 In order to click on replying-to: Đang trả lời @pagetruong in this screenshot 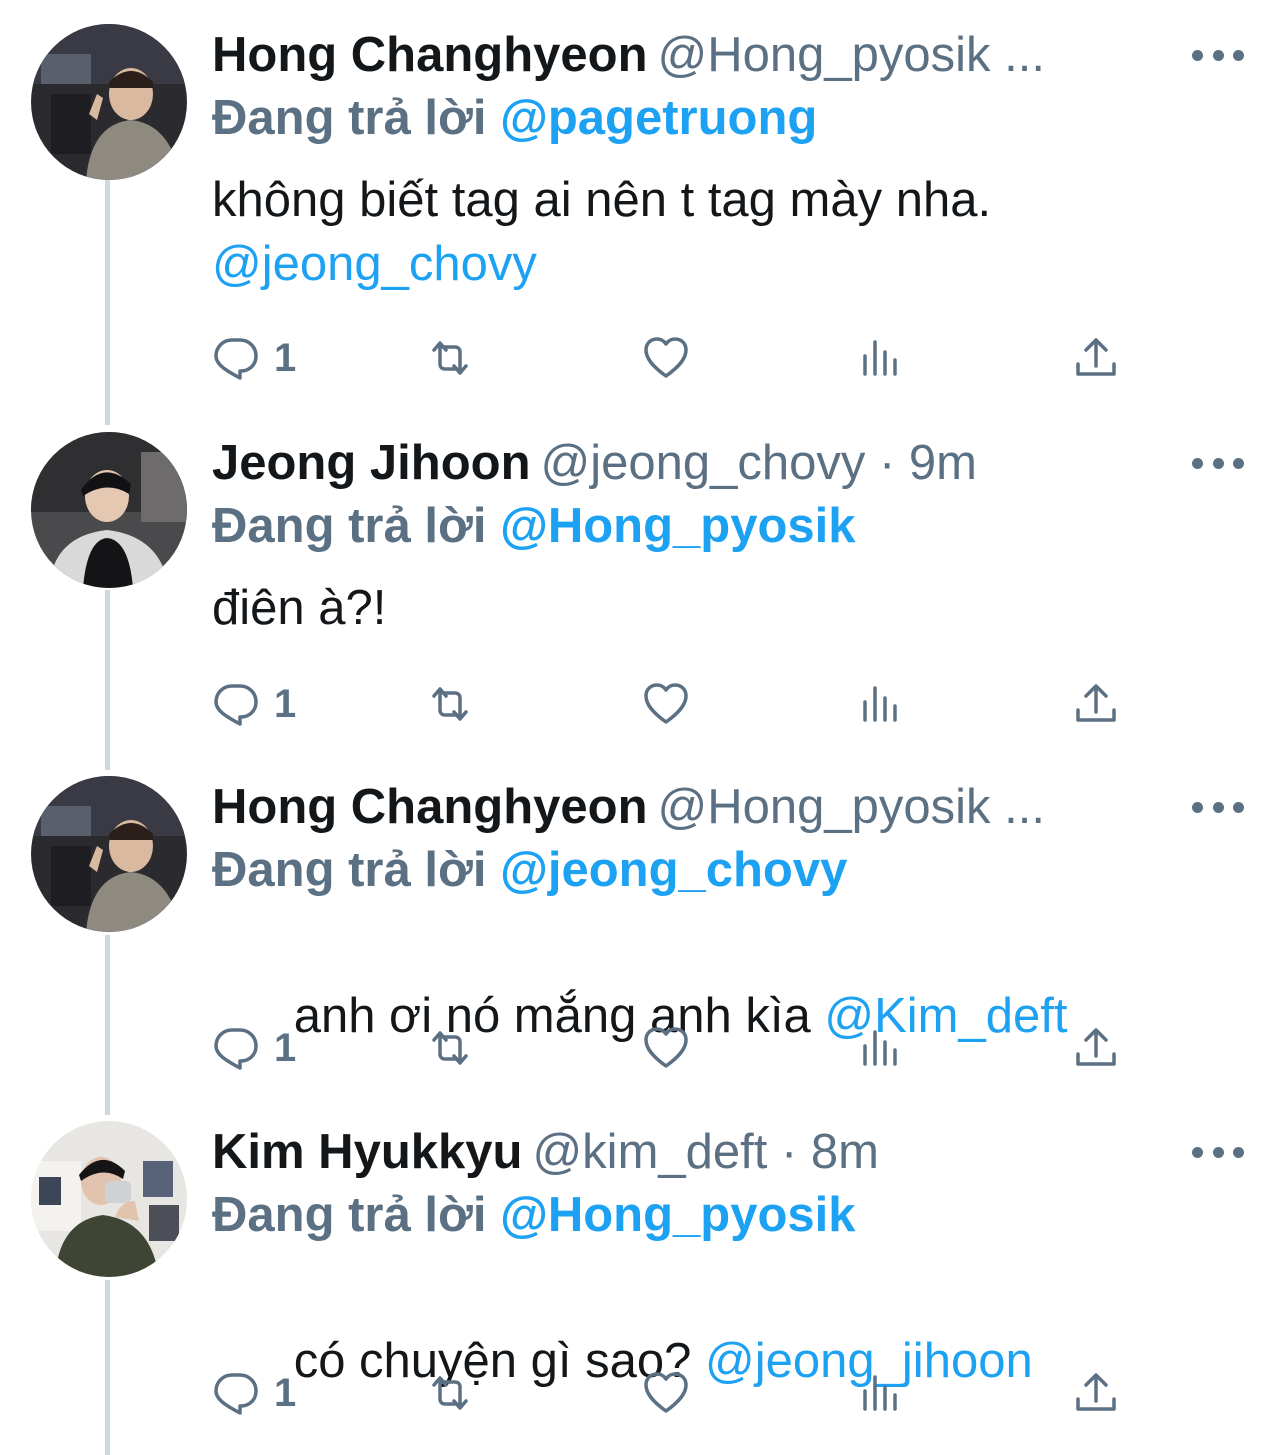, I will do `click(514, 118)`.